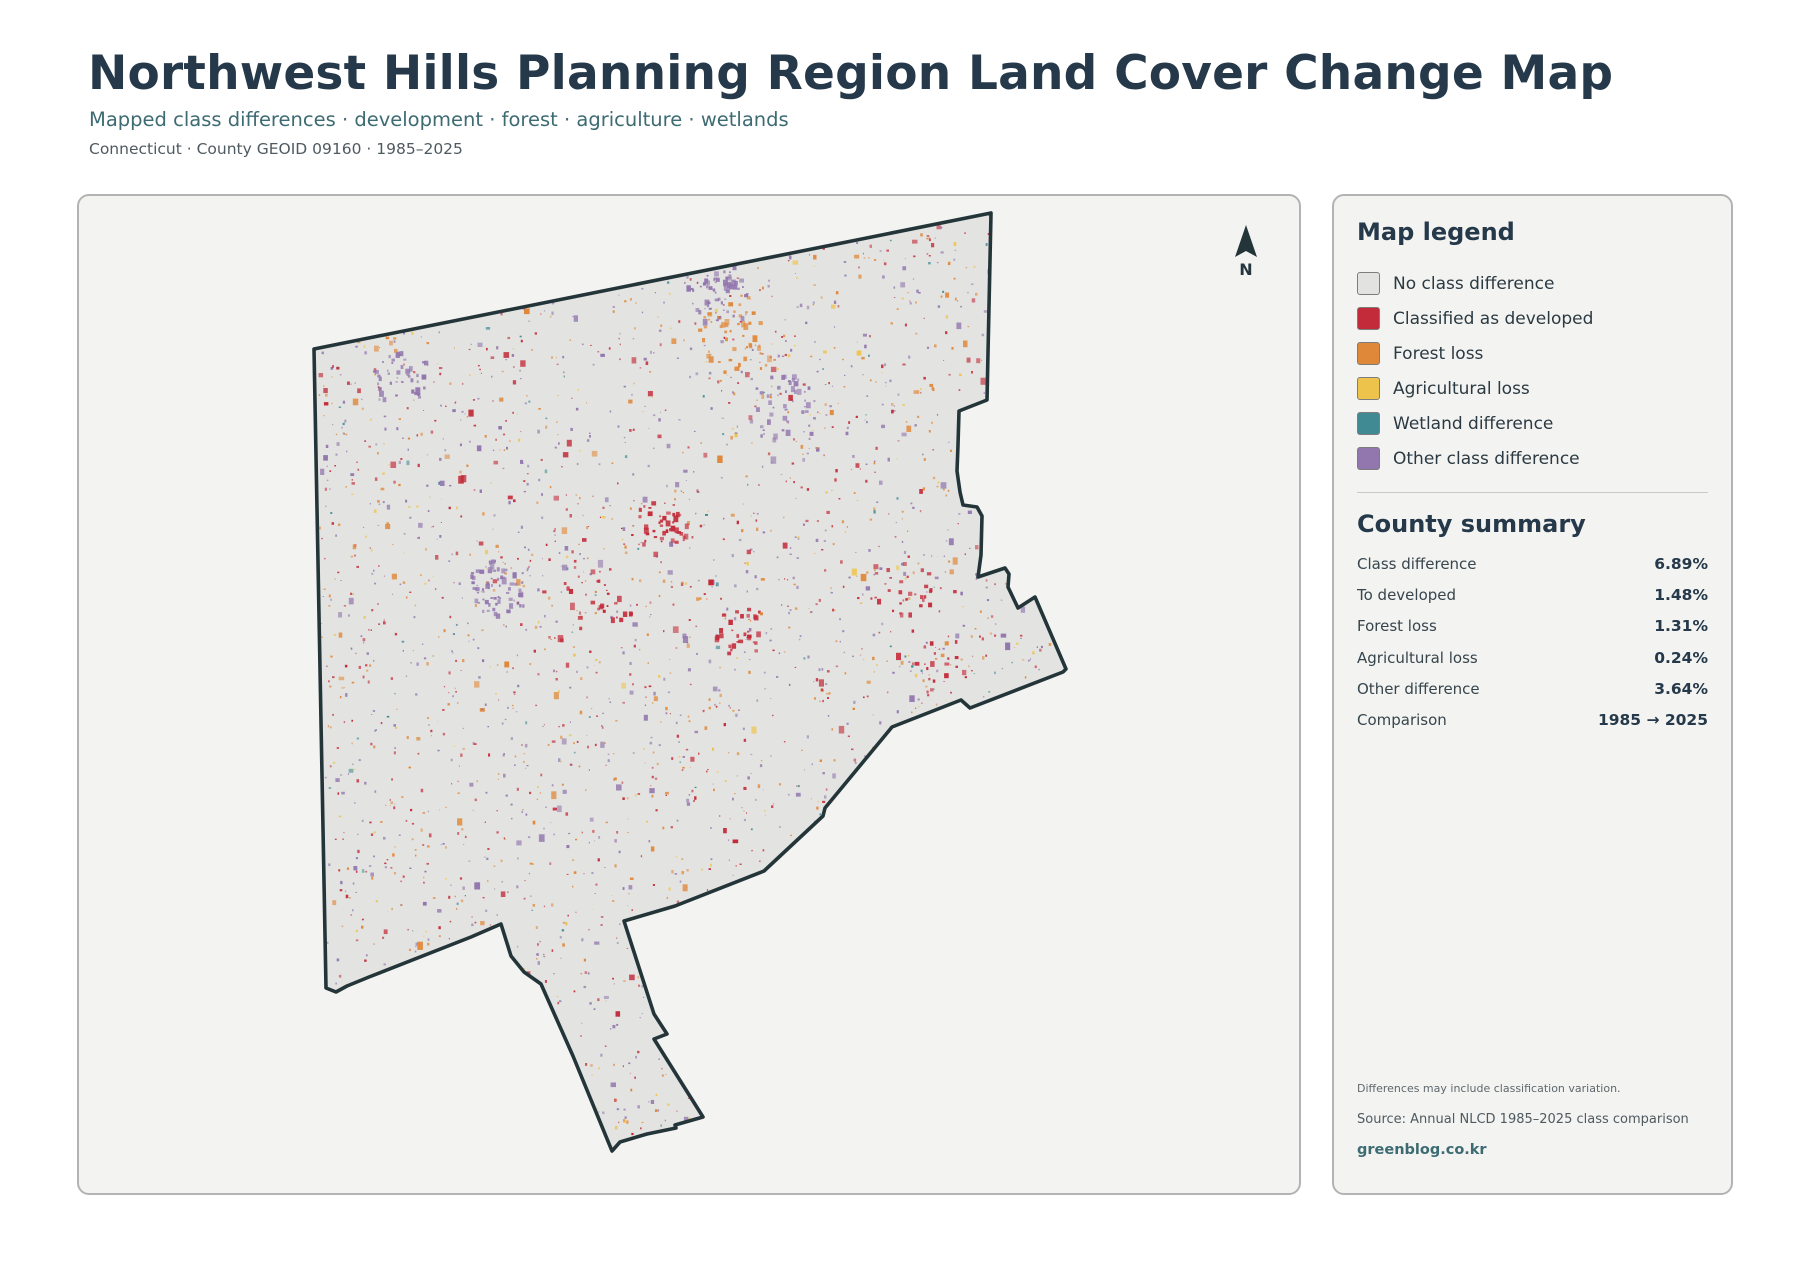 The image size is (1800, 1273). Describe the element at coordinates (572, 632) in the screenshot. I see `change-patch-wetland` at that location.